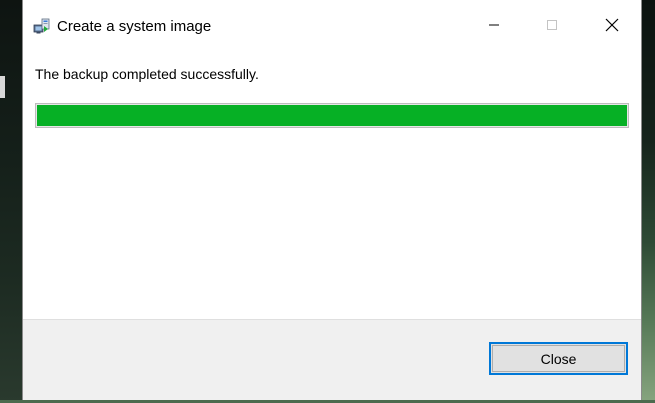 This screenshot has width=655, height=403. What do you see at coordinates (11, 201) in the screenshot?
I see `desktop-background-left` at bounding box center [11, 201].